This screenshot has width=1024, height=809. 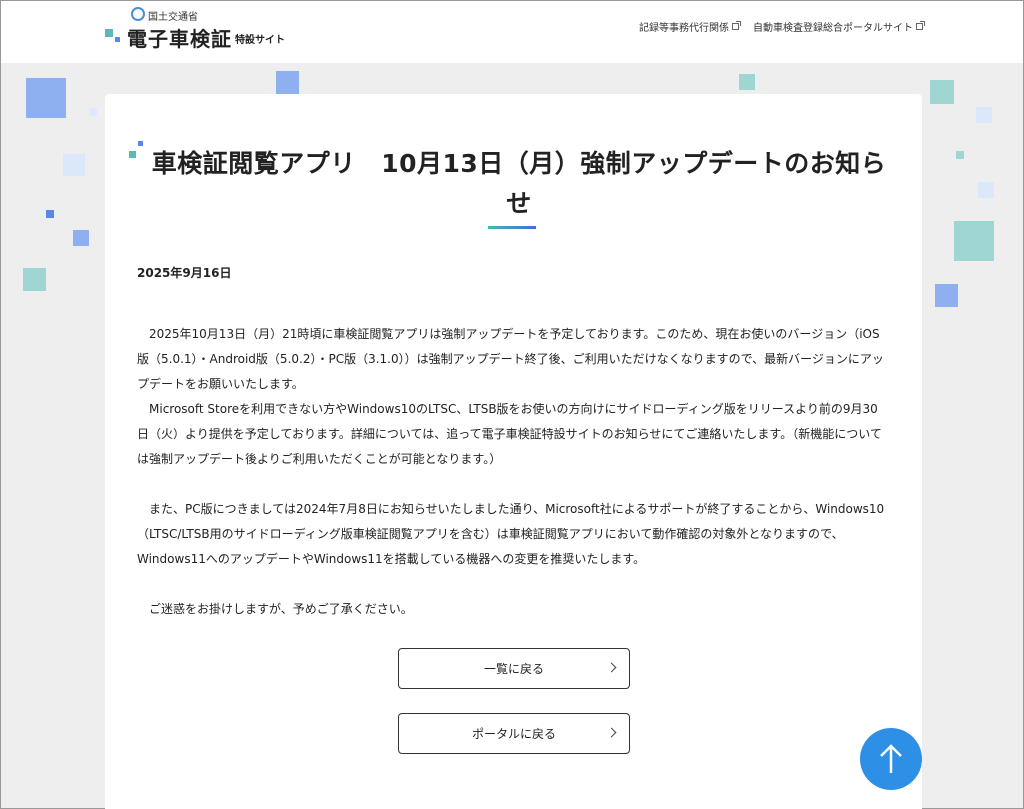 What do you see at coordinates (132, 154) in the screenshot?
I see `title-mark-teal` at bounding box center [132, 154].